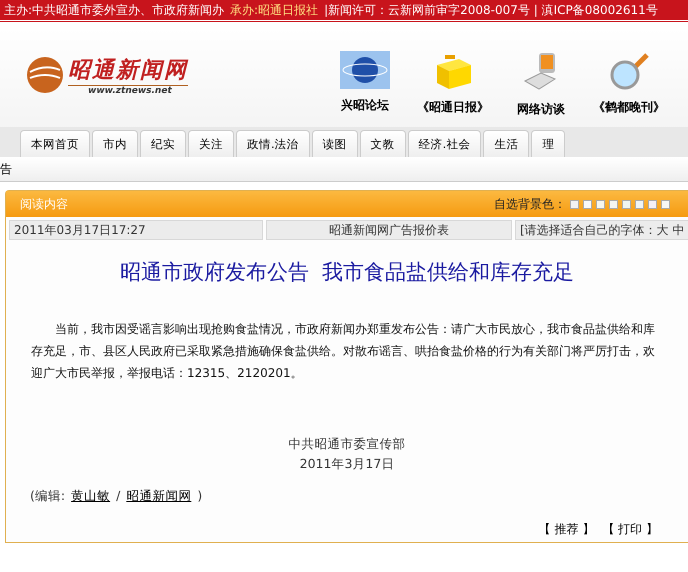 Image resolution: width=688 pixels, height=572 pixels. Describe the element at coordinates (136, 230) in the screenshot. I see `publish-date: 2011年03月17日17:27` at that location.